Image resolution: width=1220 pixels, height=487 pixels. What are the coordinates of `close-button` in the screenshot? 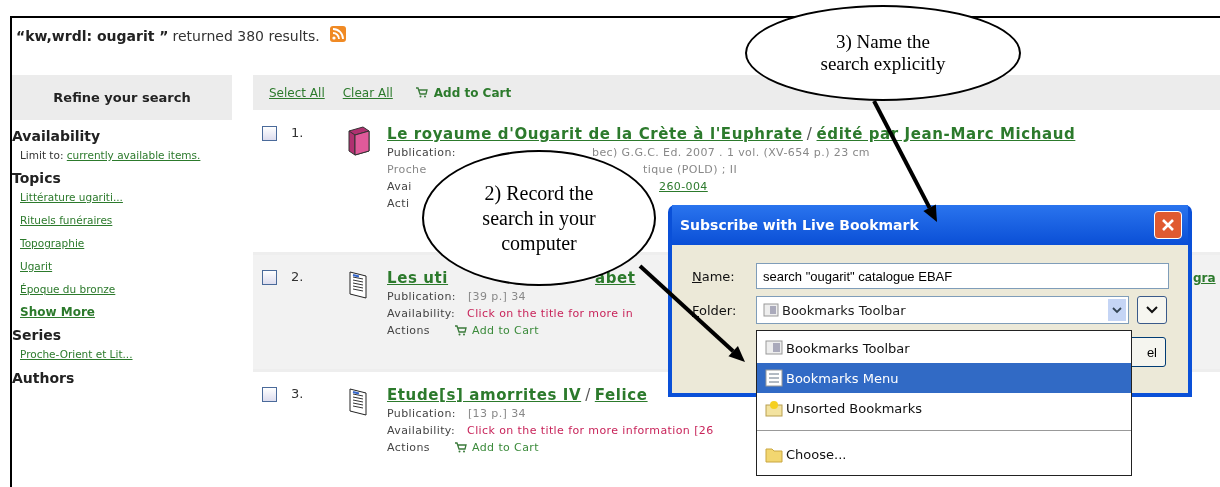 It's located at (1168, 225).